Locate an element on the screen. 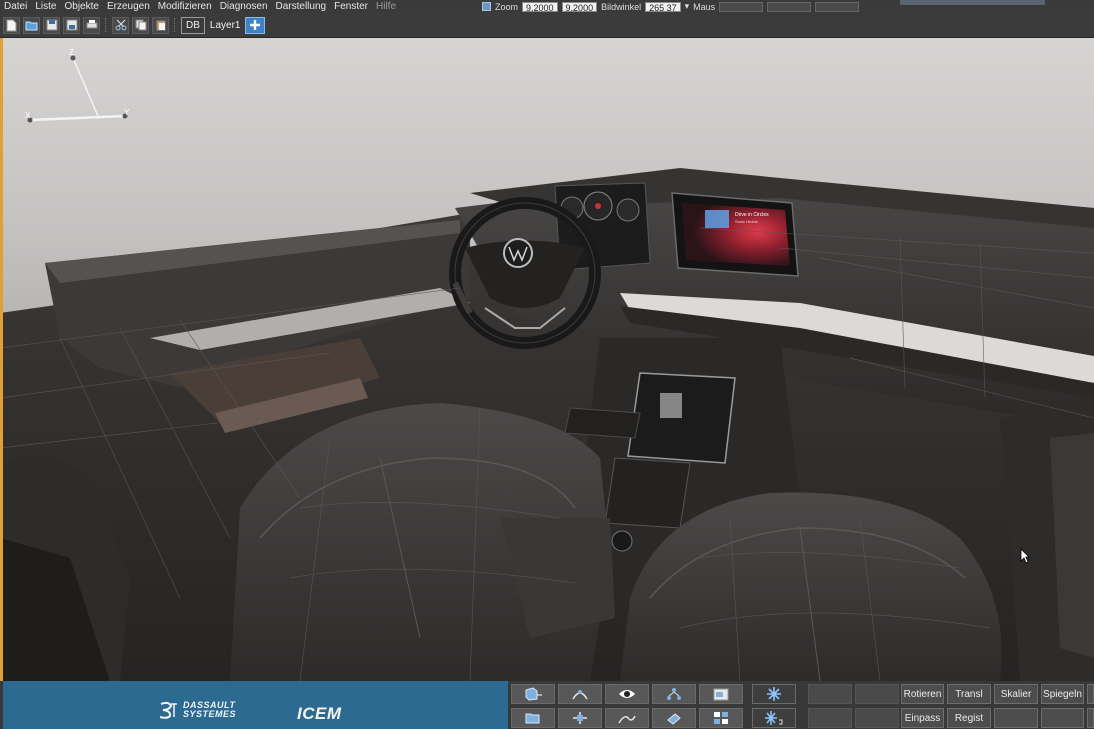 The image size is (1094, 729). active-layer-label: Layer1 is located at coordinates (225, 25).